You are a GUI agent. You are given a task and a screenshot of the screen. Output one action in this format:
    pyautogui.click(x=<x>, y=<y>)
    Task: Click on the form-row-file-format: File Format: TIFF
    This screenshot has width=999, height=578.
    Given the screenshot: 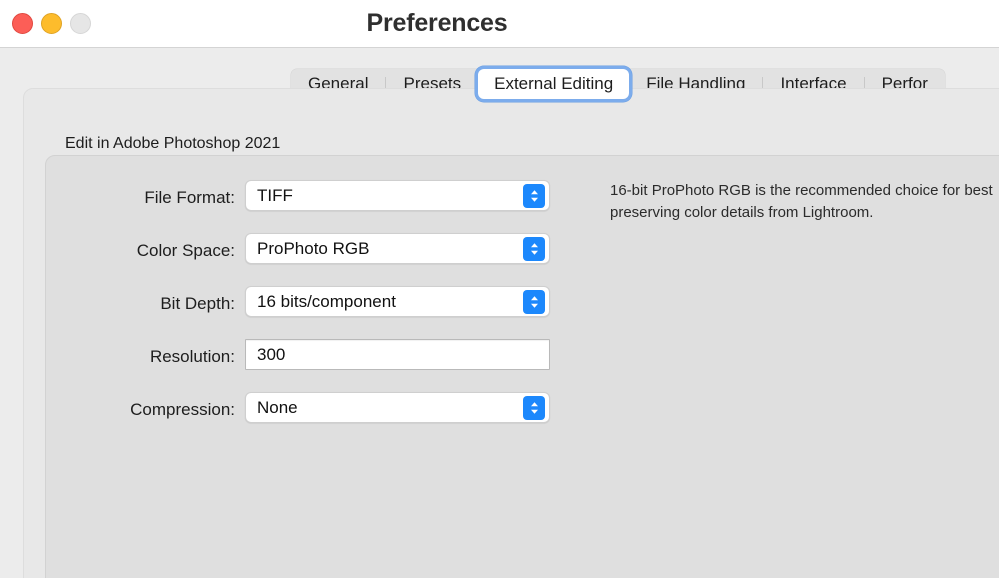 What is the action you would take?
    pyautogui.click(x=280, y=206)
    